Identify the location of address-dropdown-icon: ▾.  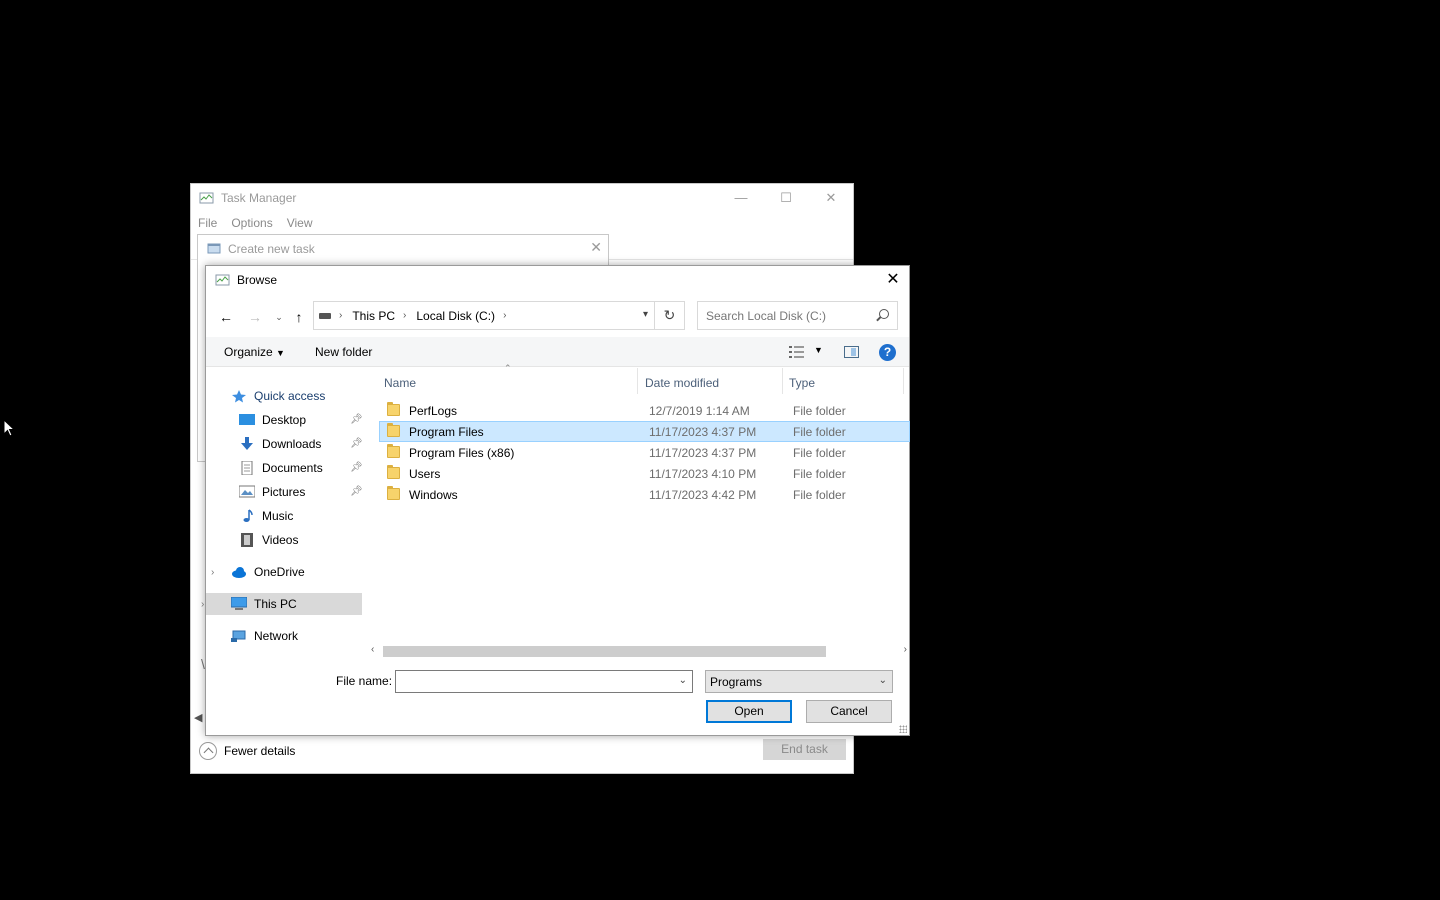
(645, 314).